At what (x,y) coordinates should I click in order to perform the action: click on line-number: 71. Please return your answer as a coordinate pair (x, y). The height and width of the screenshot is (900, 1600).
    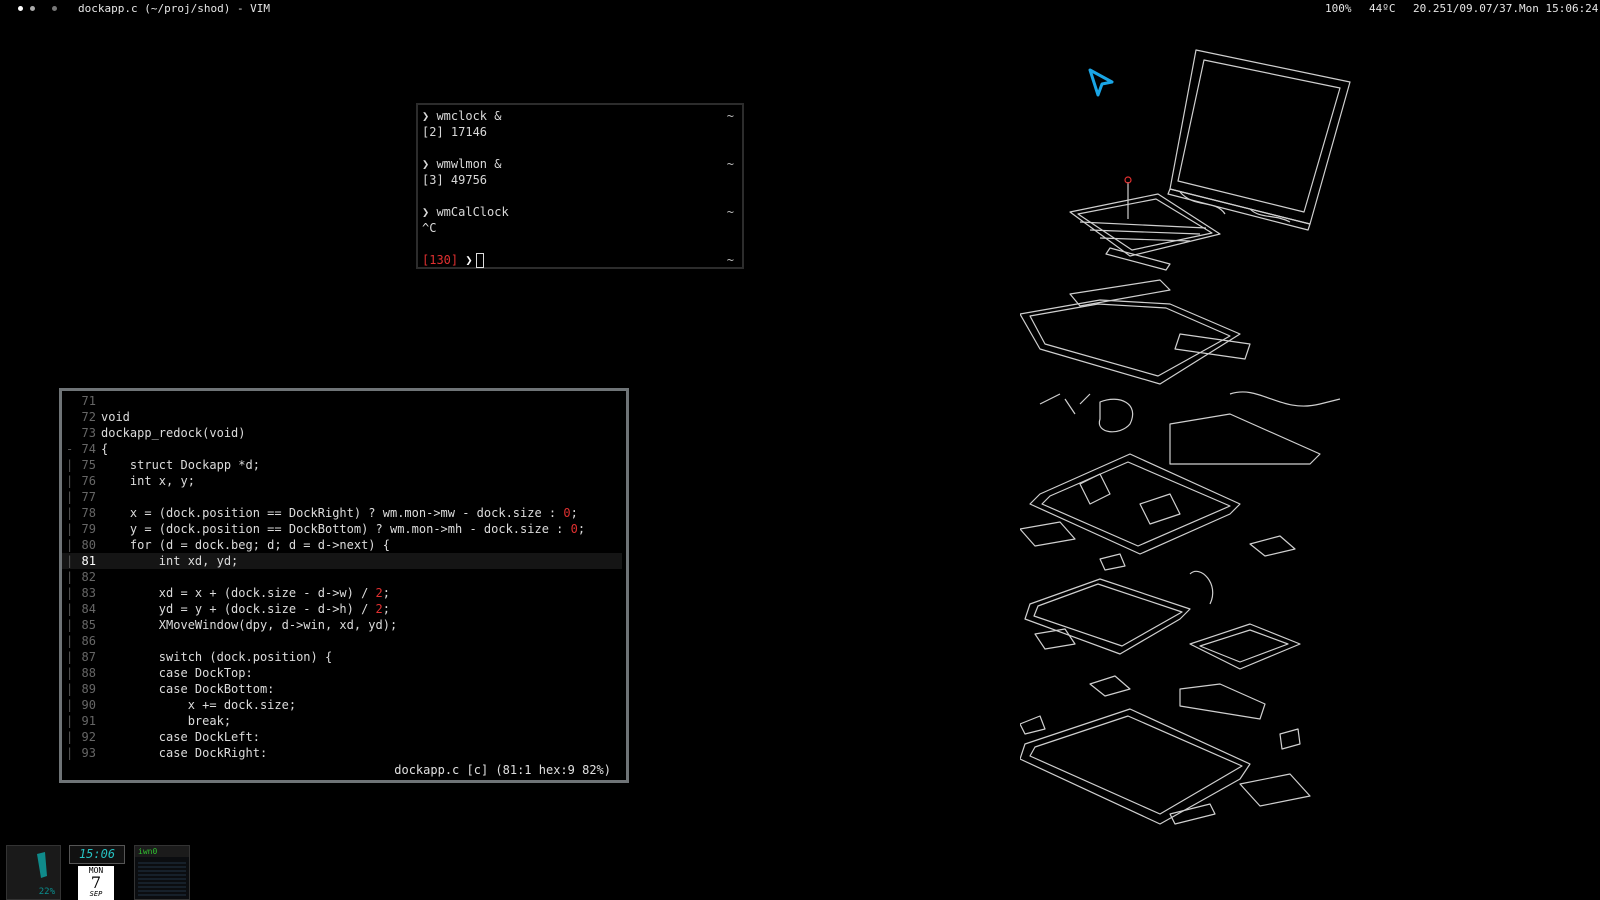
    Looking at the image, I should click on (88, 401).